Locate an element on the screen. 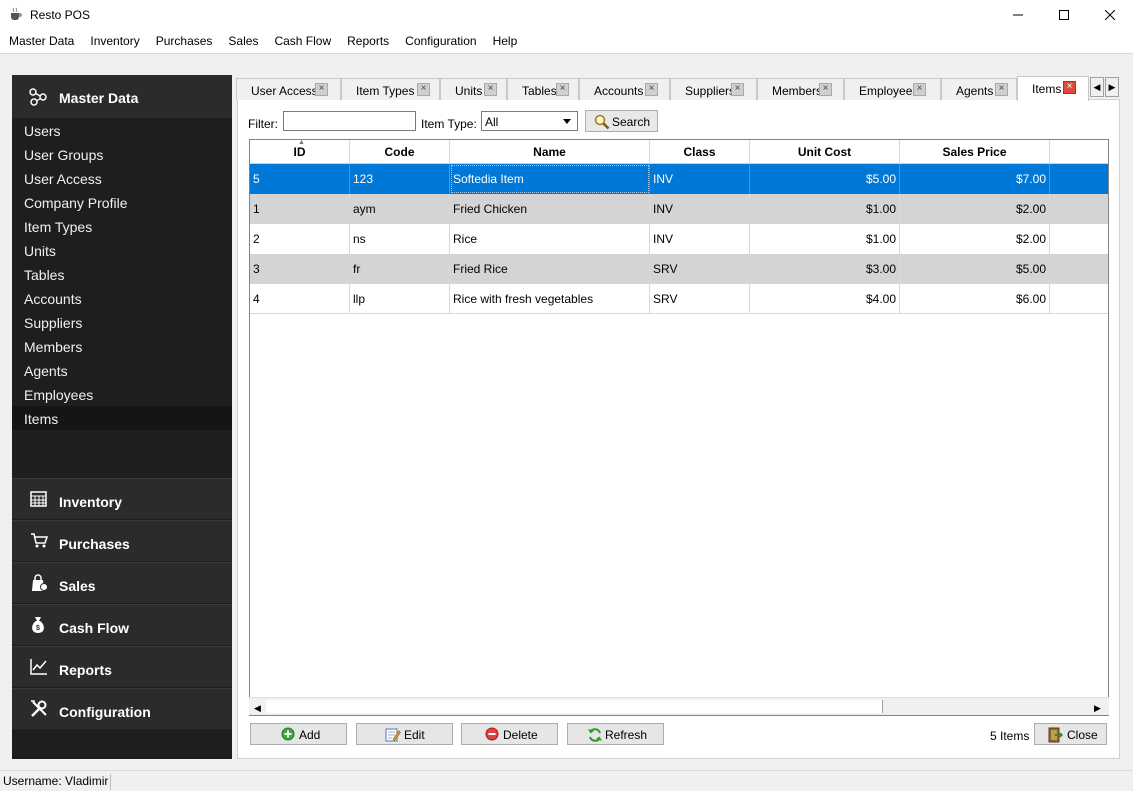 Image resolution: width=1133 pixels, height=791 pixels. sidebar-item-user-groups: User Groups is located at coordinates (122, 154).